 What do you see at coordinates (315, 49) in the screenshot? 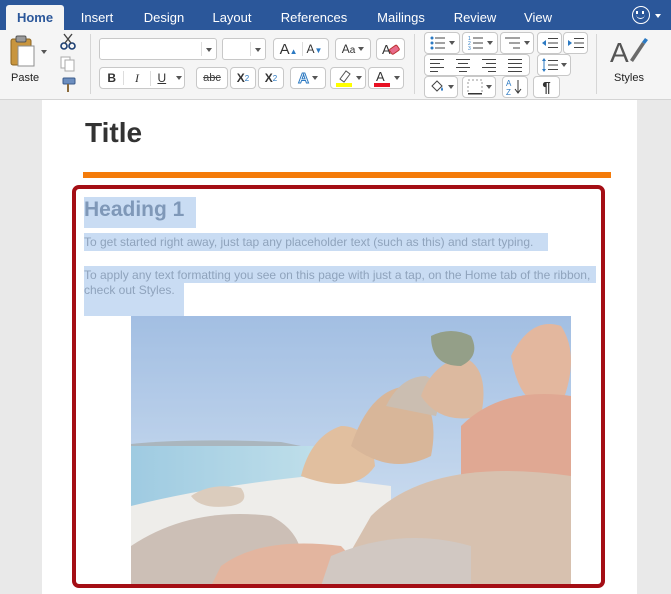
I see `shrink-font-icon: A▼` at bounding box center [315, 49].